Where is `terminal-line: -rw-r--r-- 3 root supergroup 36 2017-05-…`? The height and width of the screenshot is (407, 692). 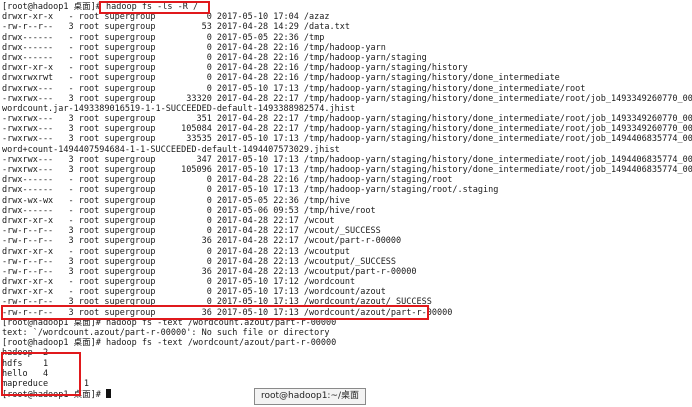 terminal-line: -rw-r--r-- 3 root supergroup 36 2017-05-… is located at coordinates (227, 312).